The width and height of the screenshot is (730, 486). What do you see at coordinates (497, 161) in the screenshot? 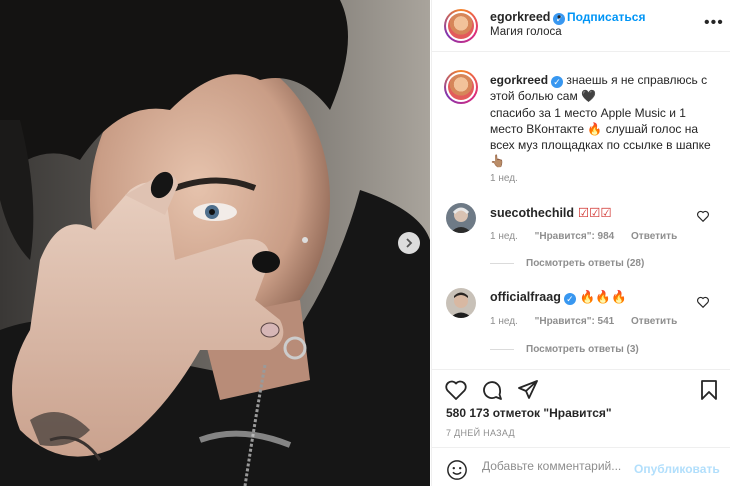
I see `caption-emoji-3: 👆🏽` at bounding box center [497, 161].